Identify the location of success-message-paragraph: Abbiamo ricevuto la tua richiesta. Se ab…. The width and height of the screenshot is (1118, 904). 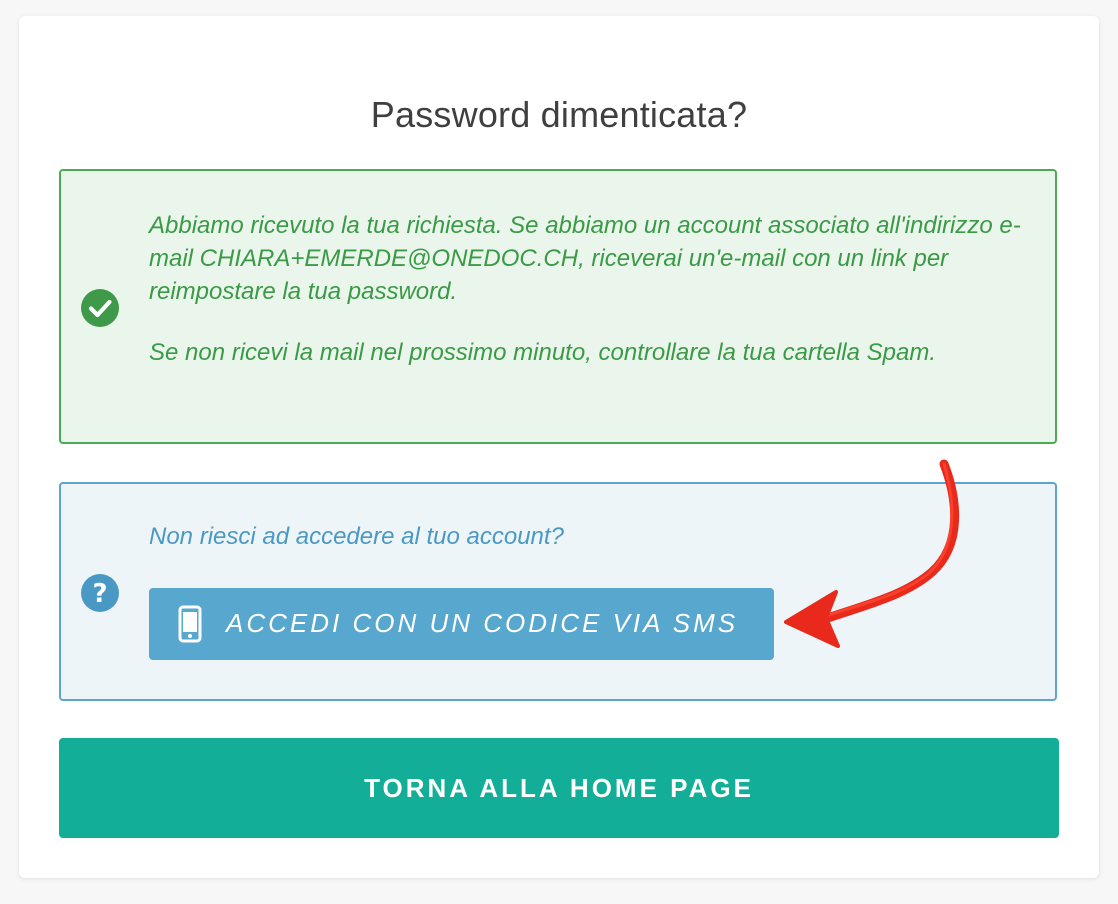
(585, 258).